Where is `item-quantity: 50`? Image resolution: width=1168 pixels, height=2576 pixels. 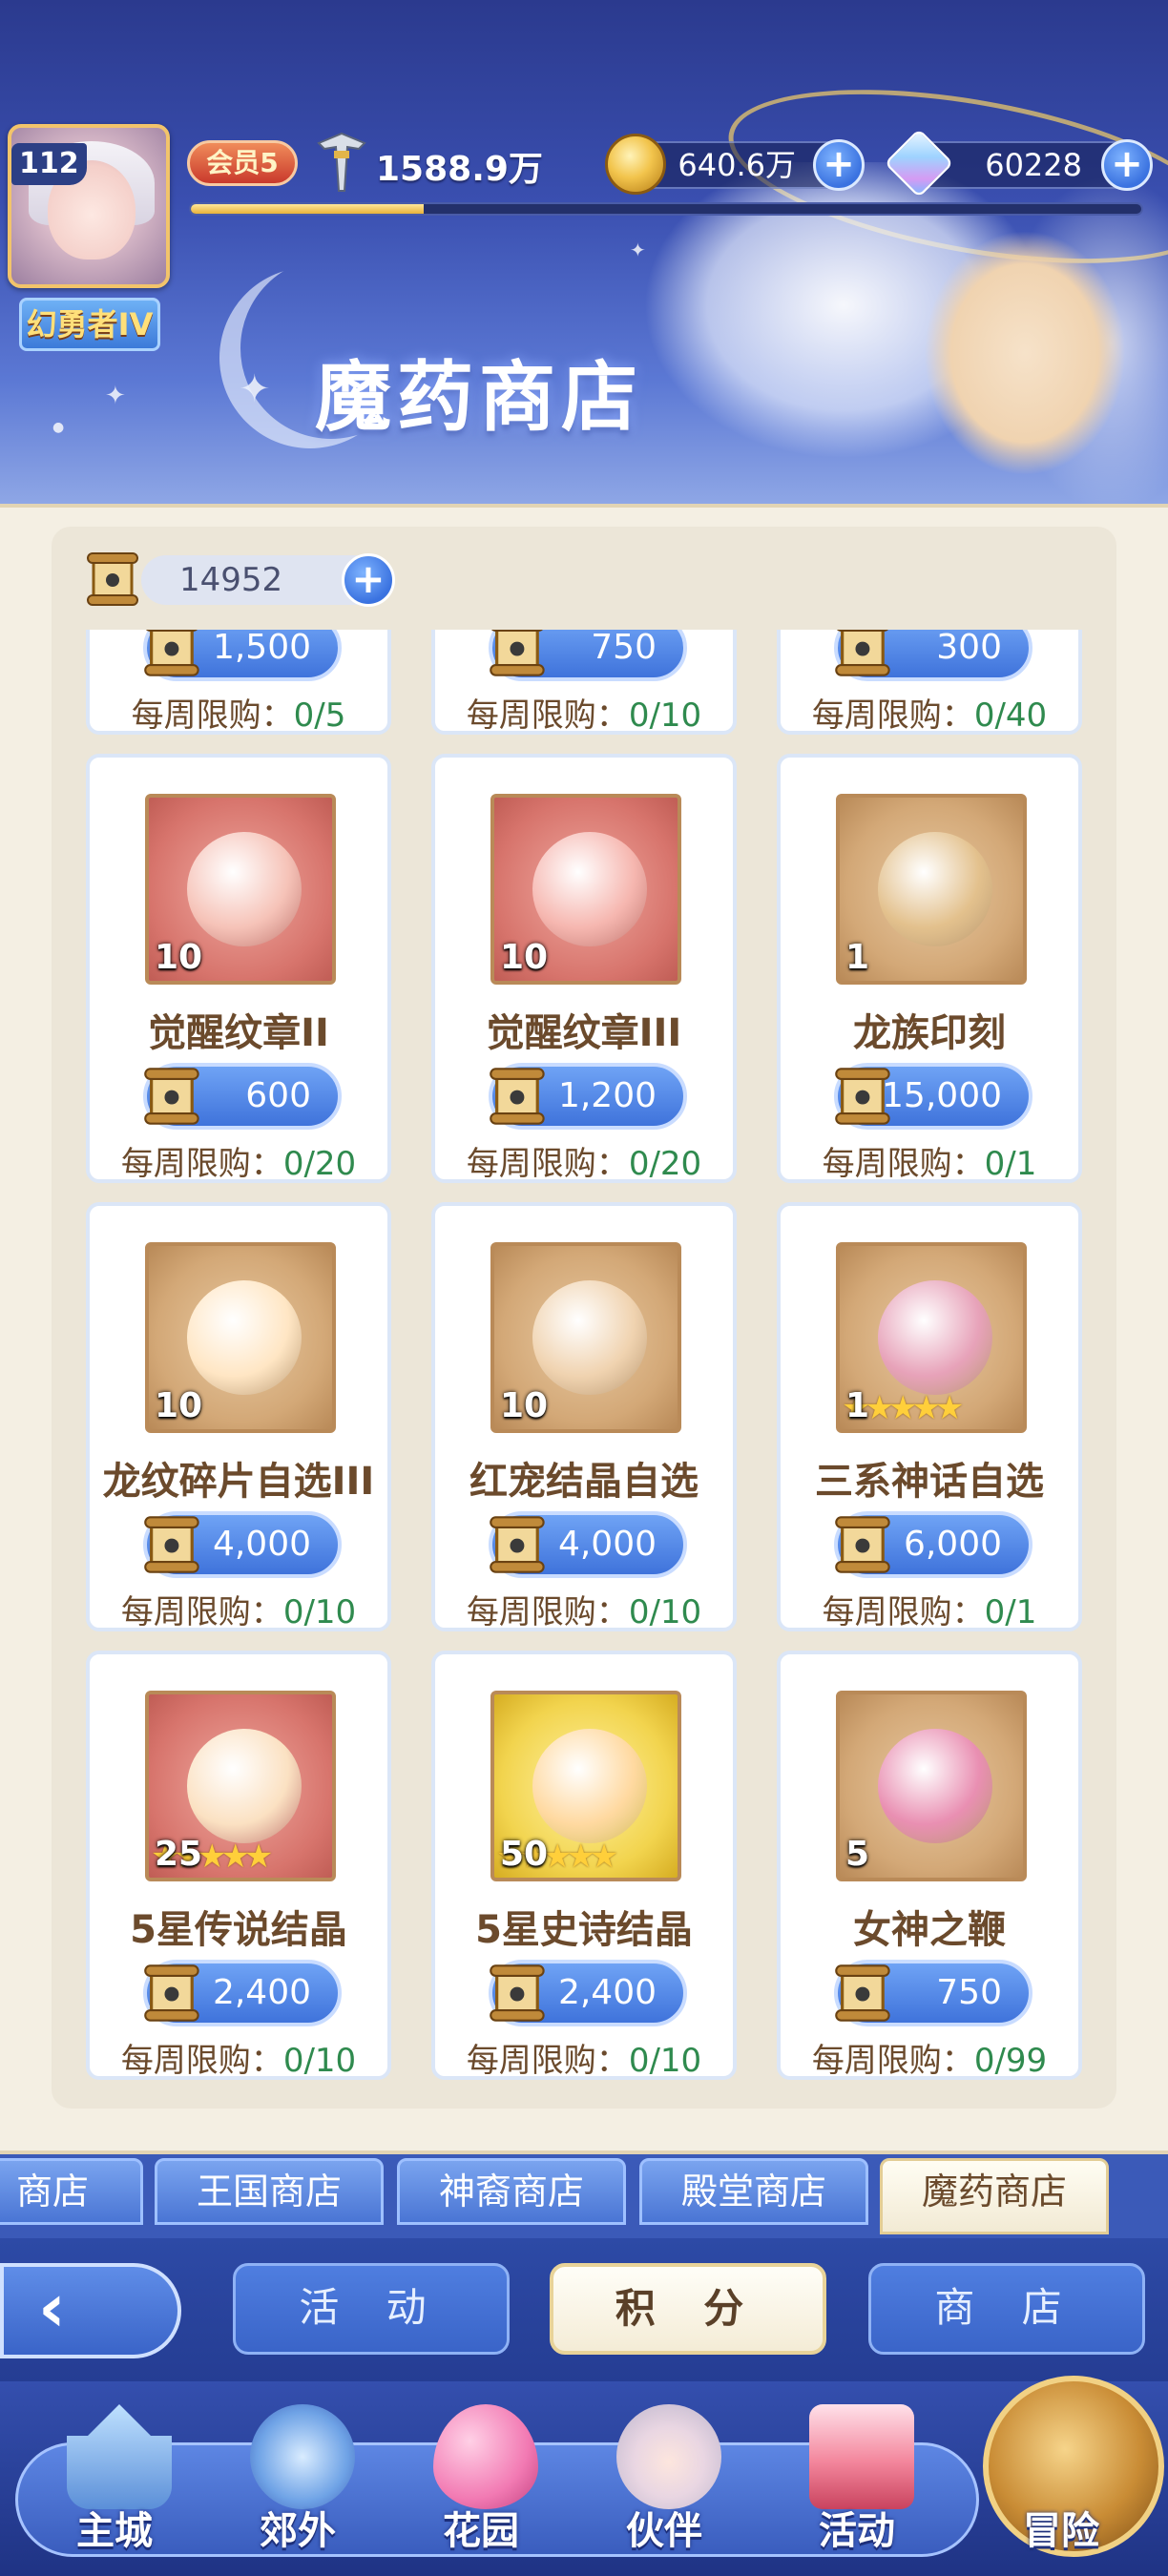
item-quantity: 50 is located at coordinates (524, 1854).